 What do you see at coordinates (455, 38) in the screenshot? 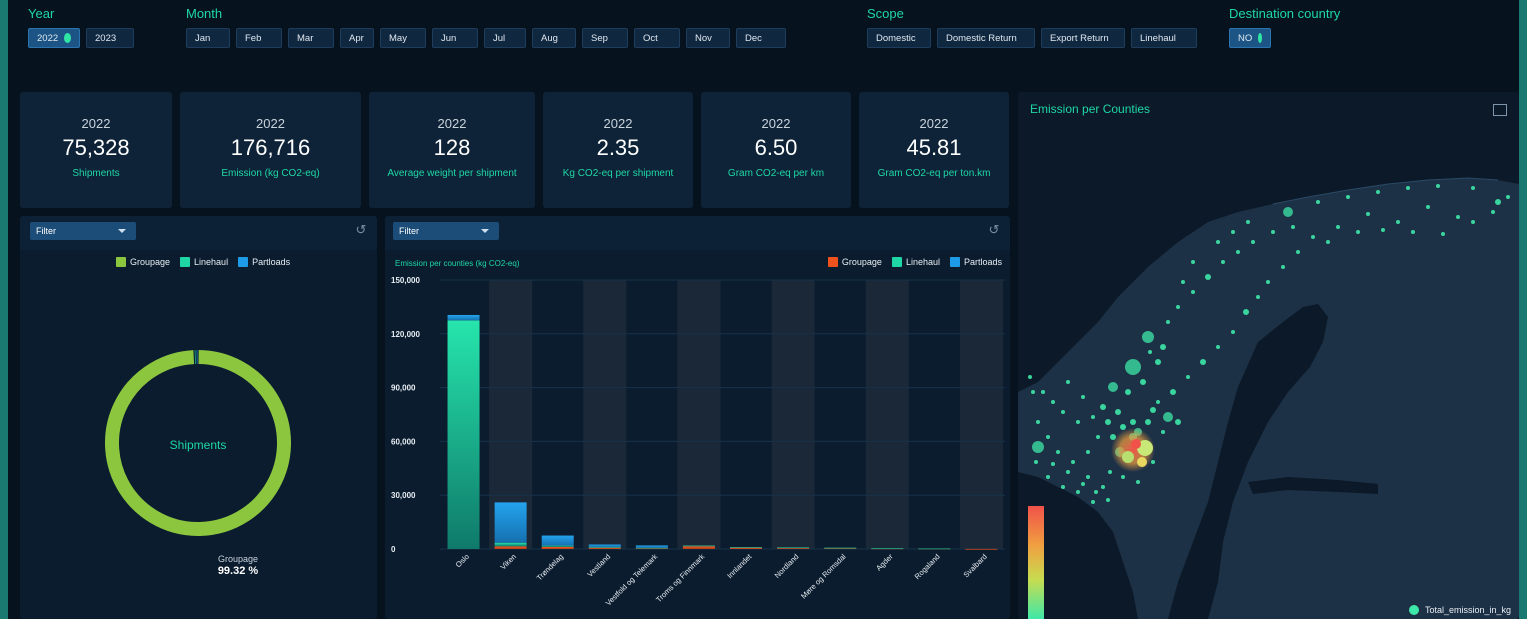
I see `month-option-jun: Jun` at bounding box center [455, 38].